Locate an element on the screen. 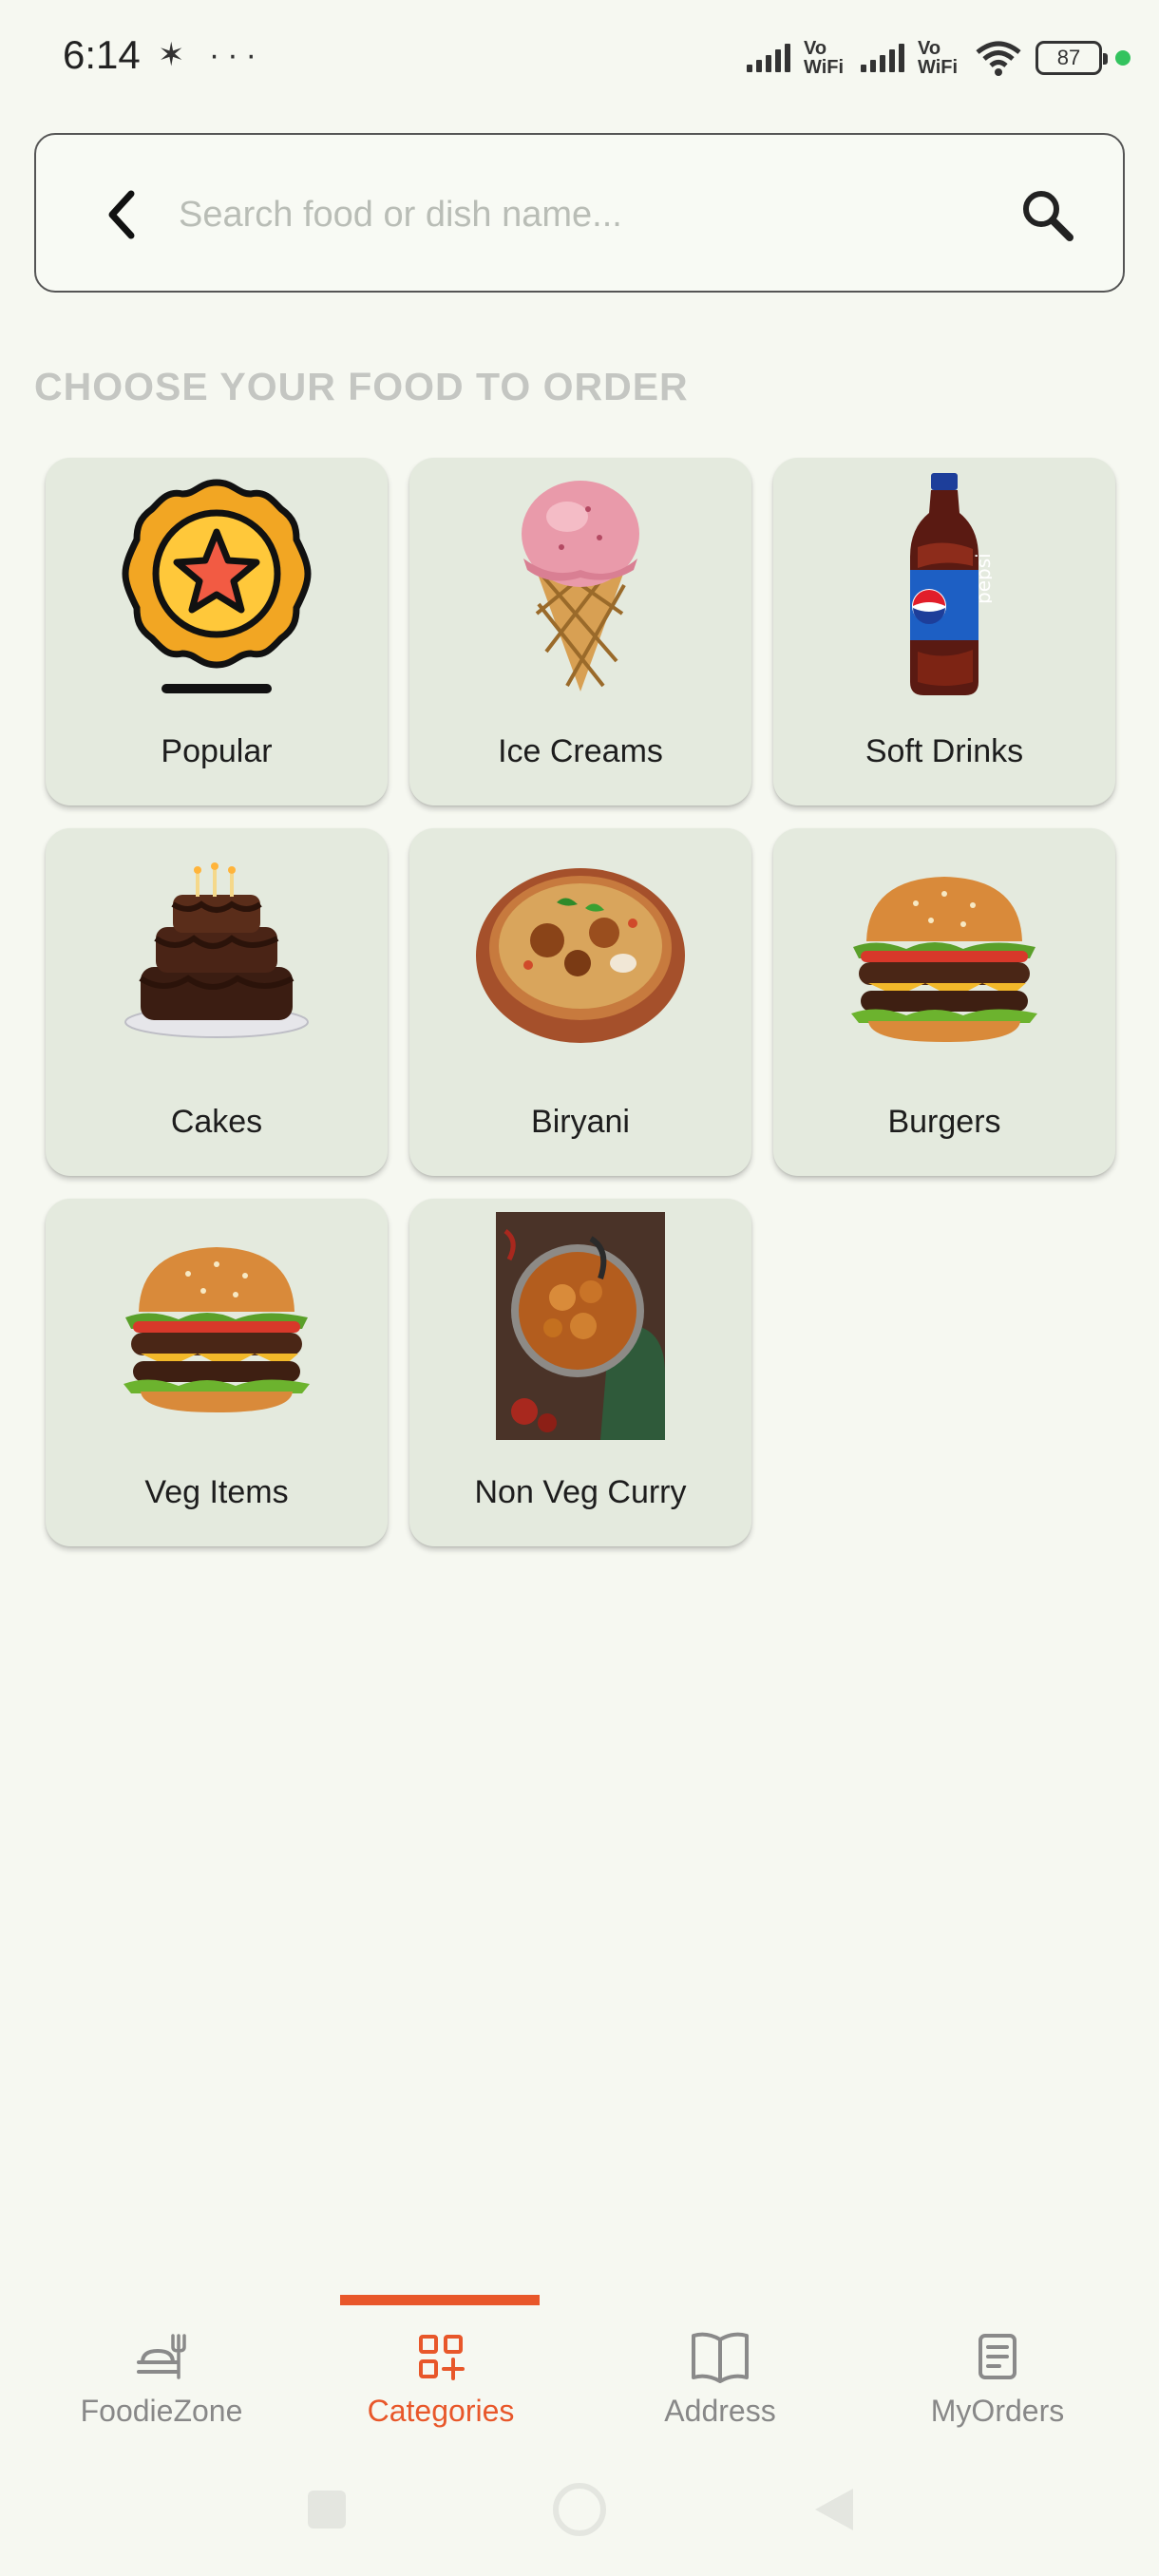  section-title: CHOOSE YOUR FOOD TO ORDER is located at coordinates (361, 386).